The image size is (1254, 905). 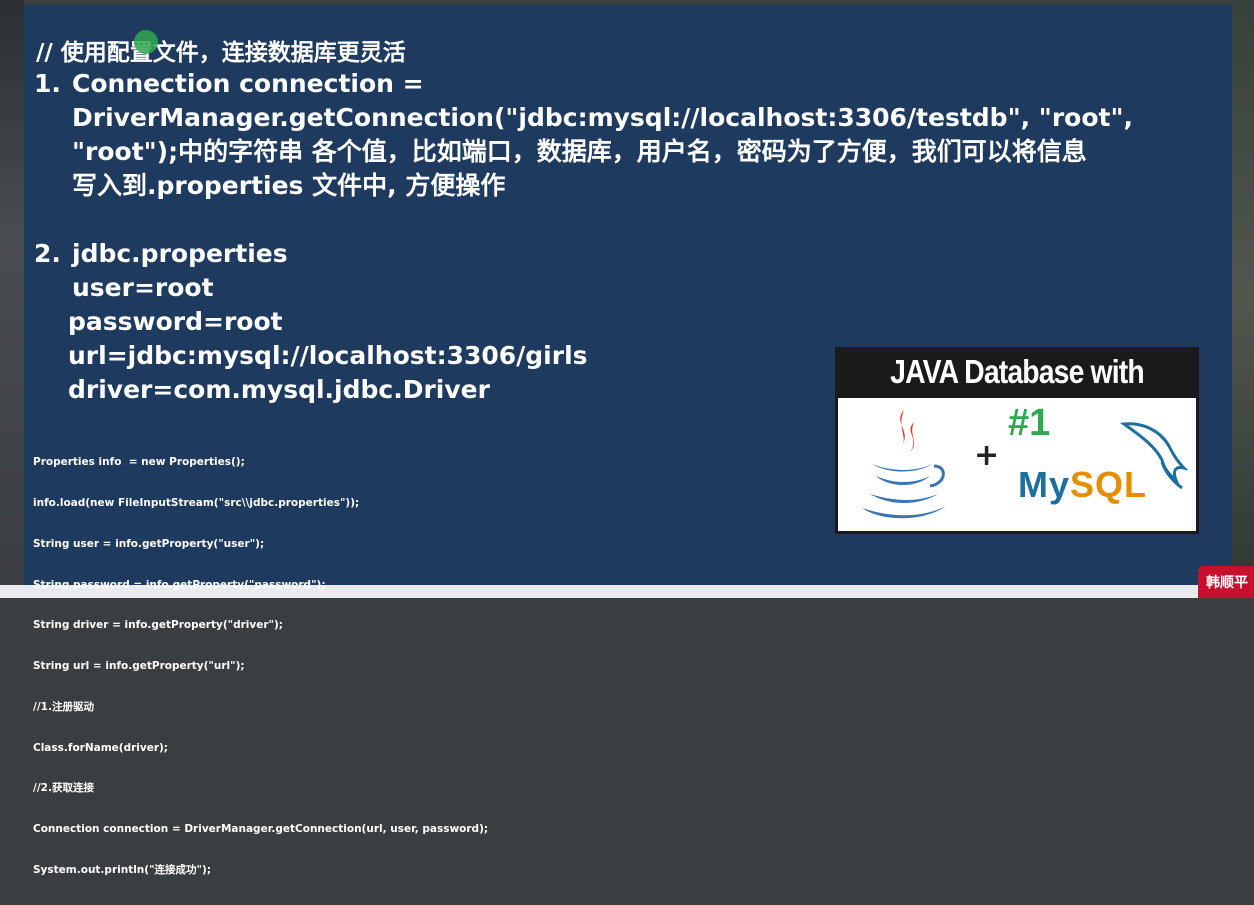 What do you see at coordinates (122, 870) in the screenshot?
I see `code-line: System.out.println("连接成功");` at bounding box center [122, 870].